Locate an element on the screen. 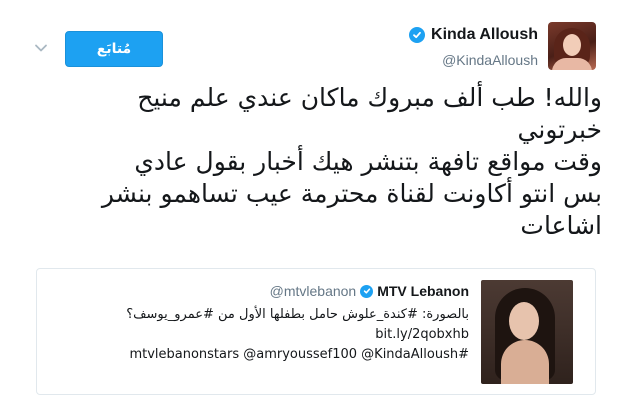 This screenshot has height=401, width=629. quoted-tweet-image is located at coordinates (527, 332).